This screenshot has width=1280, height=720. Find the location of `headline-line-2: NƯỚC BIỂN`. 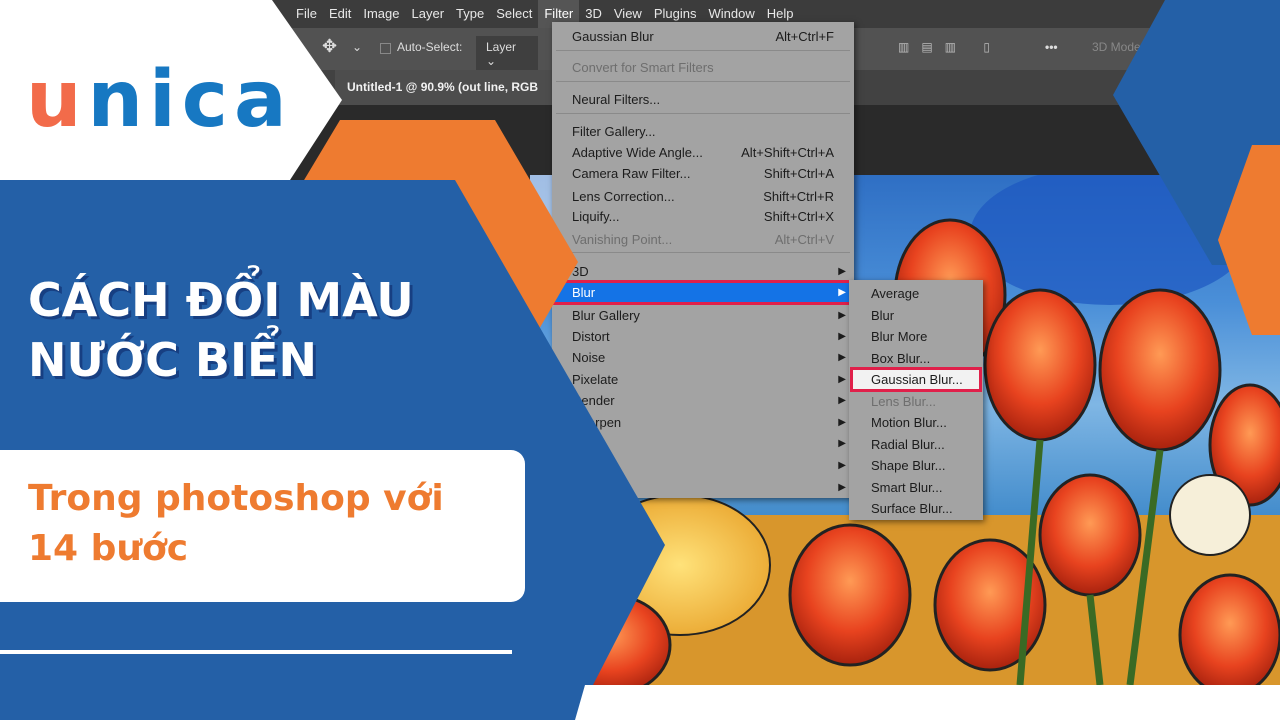

headline-line-2: NƯỚC BIỂN is located at coordinates (172, 360).